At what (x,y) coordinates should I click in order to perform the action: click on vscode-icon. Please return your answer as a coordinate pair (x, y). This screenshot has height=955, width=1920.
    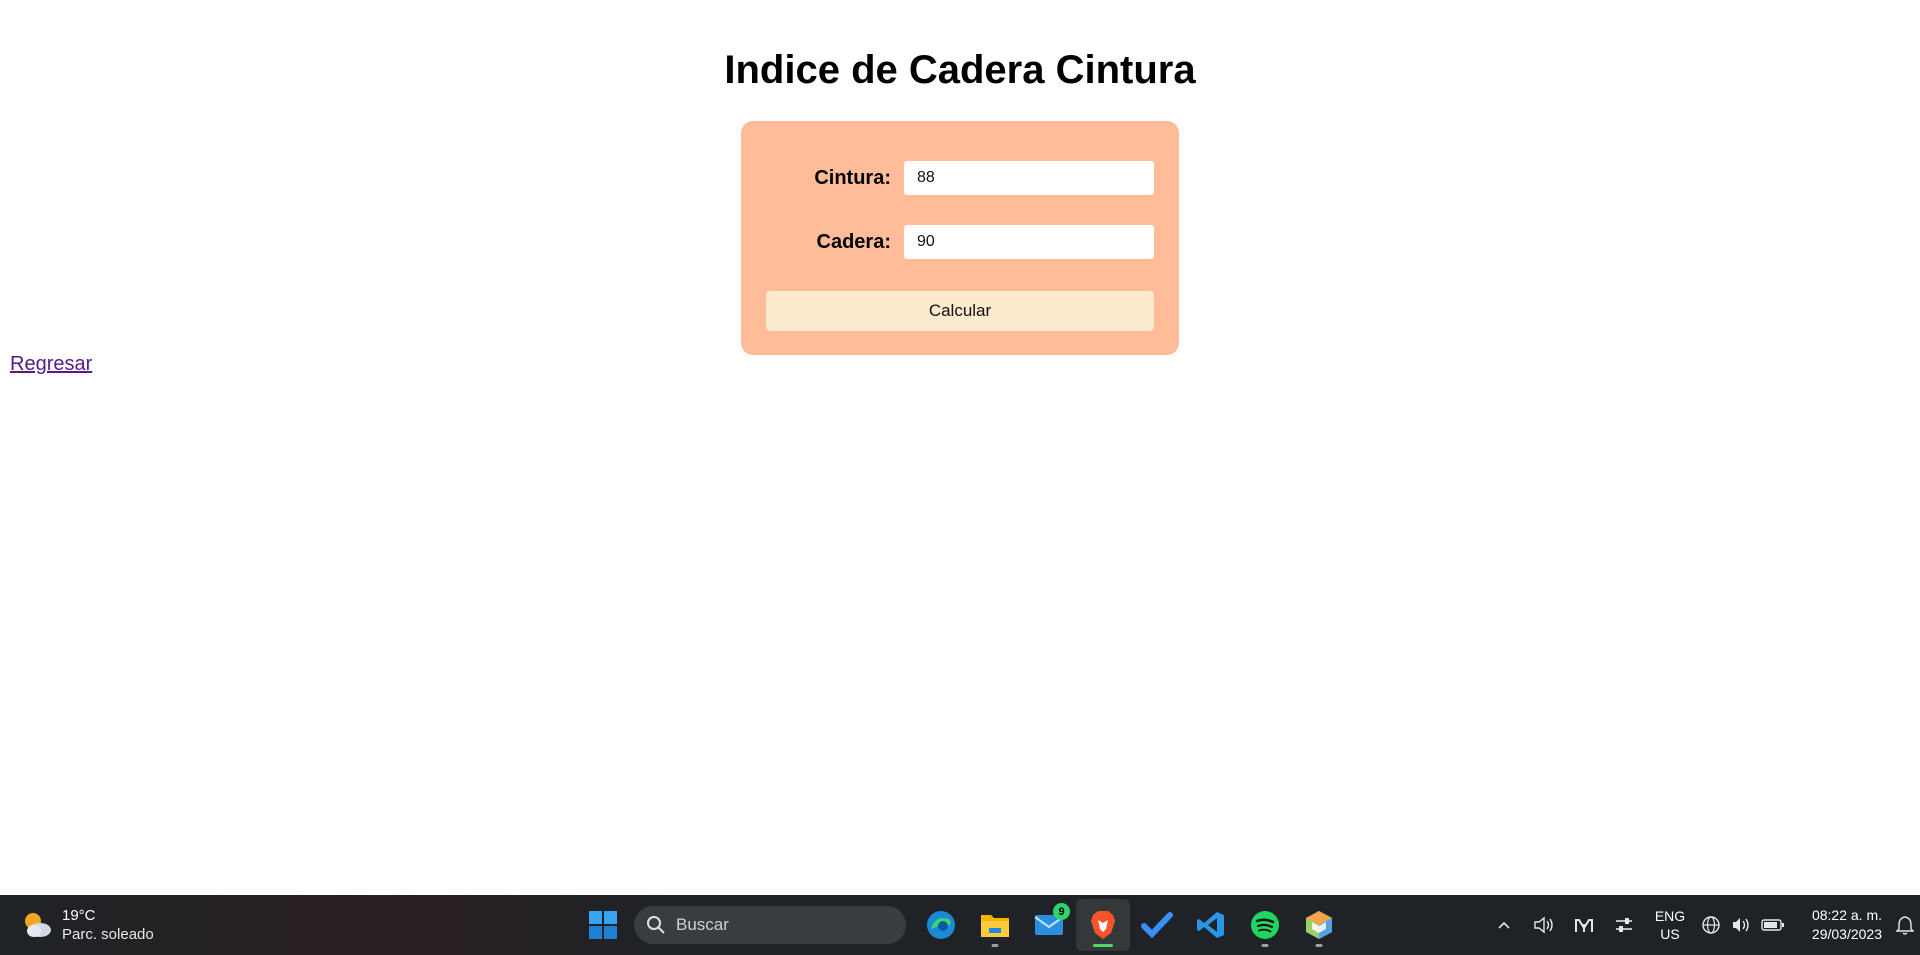
    Looking at the image, I should click on (1210, 925).